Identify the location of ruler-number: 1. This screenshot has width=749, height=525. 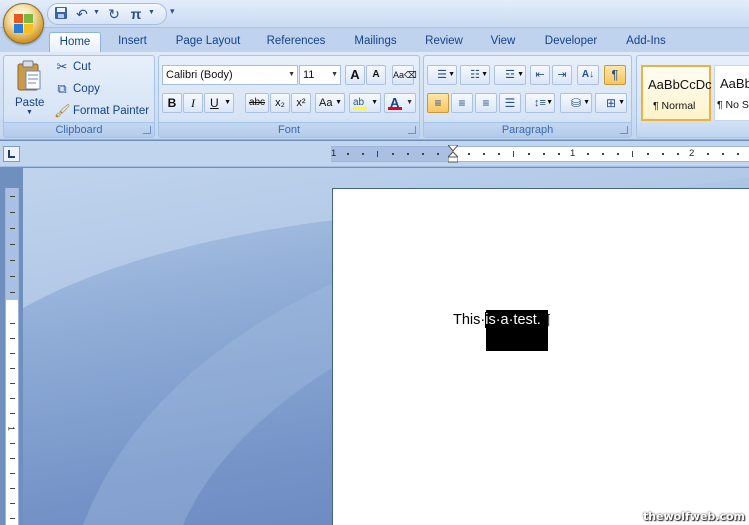
(334, 153).